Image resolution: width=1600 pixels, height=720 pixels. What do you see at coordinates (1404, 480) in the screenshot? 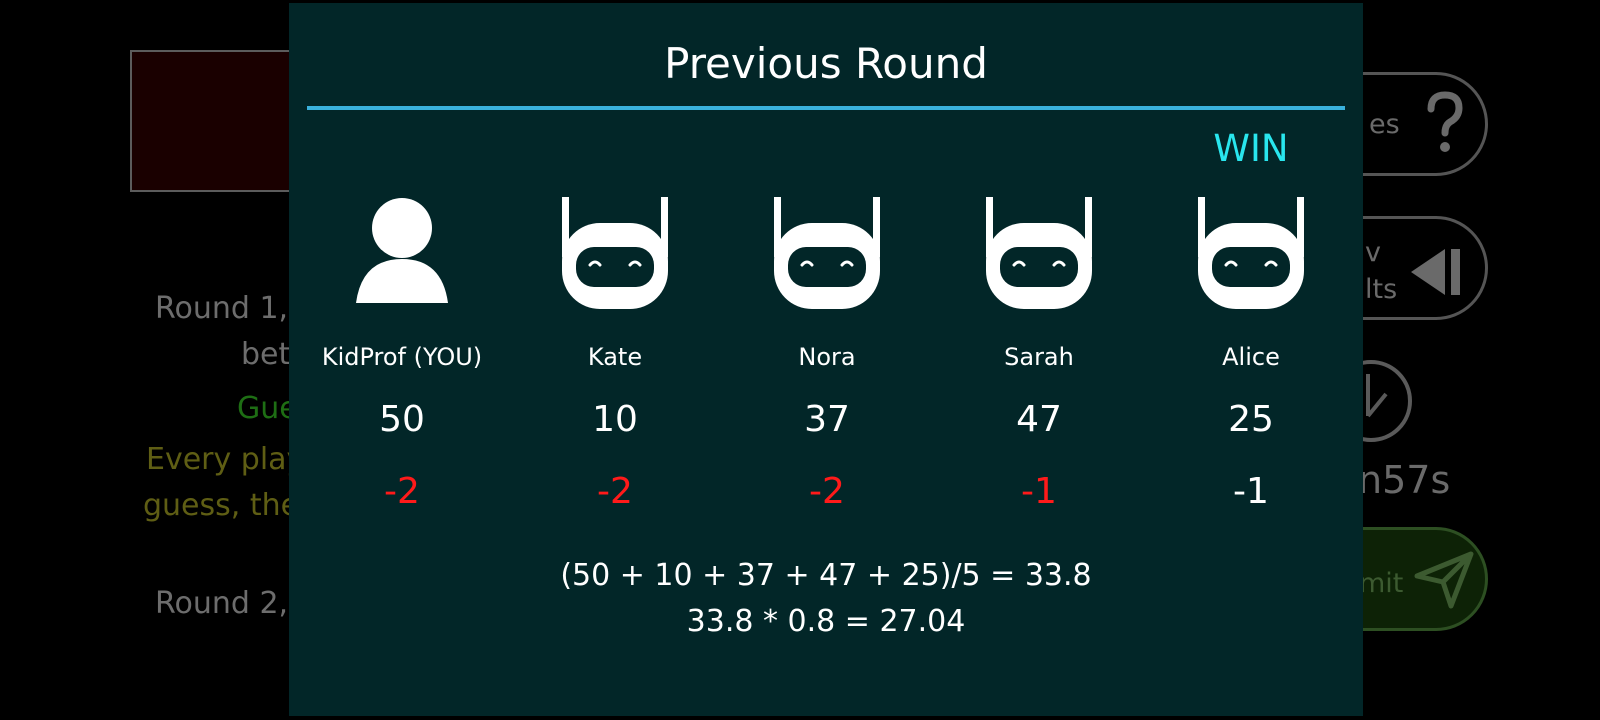
I see `timer-text: n57s` at bounding box center [1404, 480].